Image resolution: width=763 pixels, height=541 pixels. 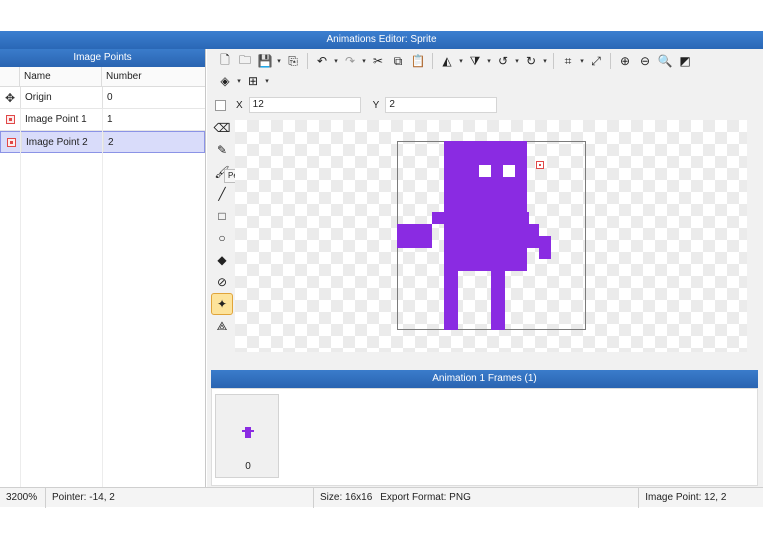 I want to click on image-points-header: Image Points, so click(x=102, y=58).